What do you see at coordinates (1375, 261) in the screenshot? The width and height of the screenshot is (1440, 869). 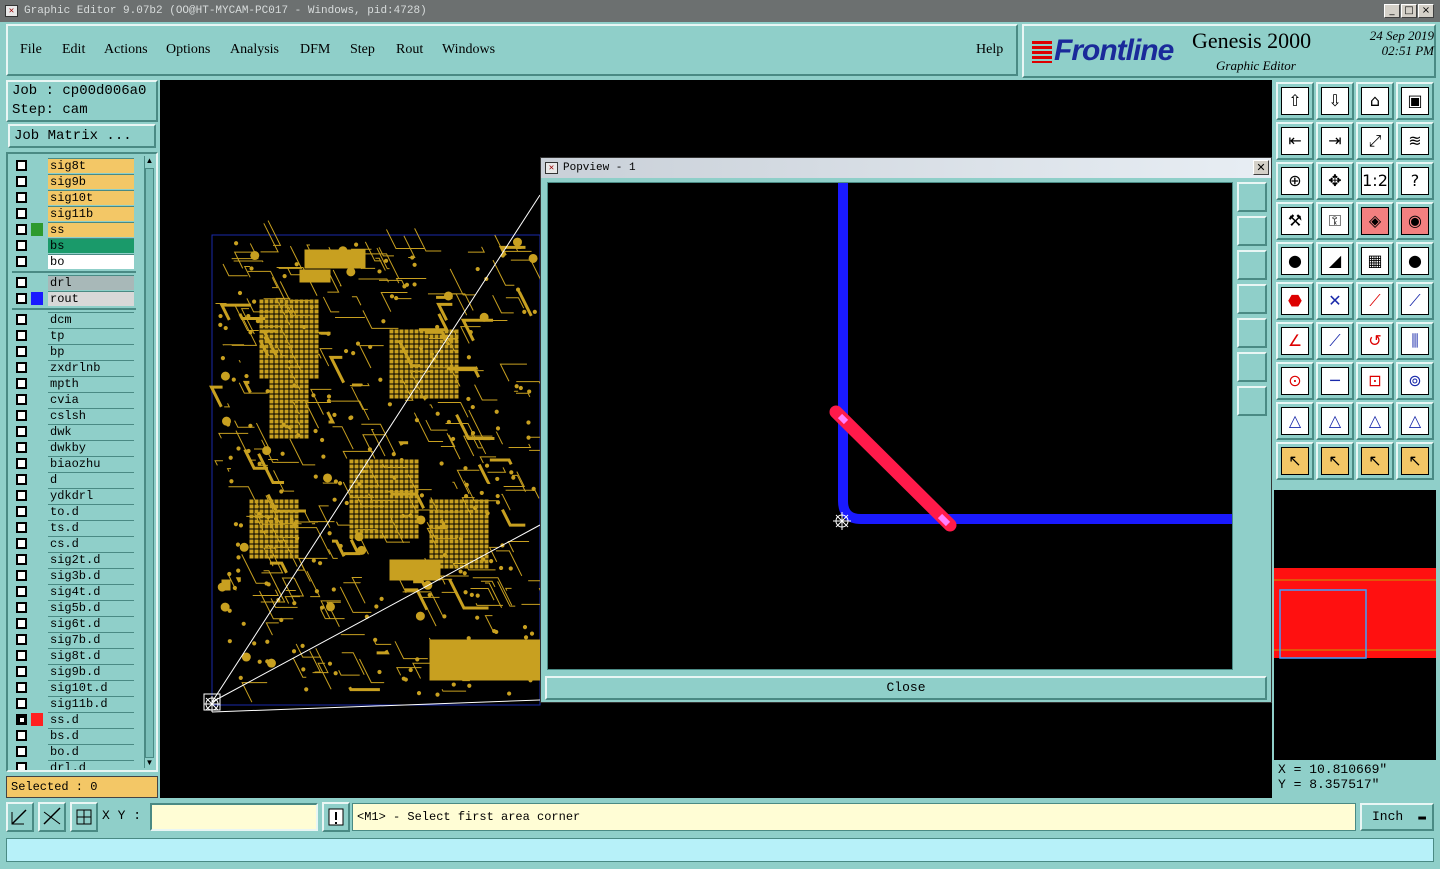 I see `ruler-icon: ▦` at bounding box center [1375, 261].